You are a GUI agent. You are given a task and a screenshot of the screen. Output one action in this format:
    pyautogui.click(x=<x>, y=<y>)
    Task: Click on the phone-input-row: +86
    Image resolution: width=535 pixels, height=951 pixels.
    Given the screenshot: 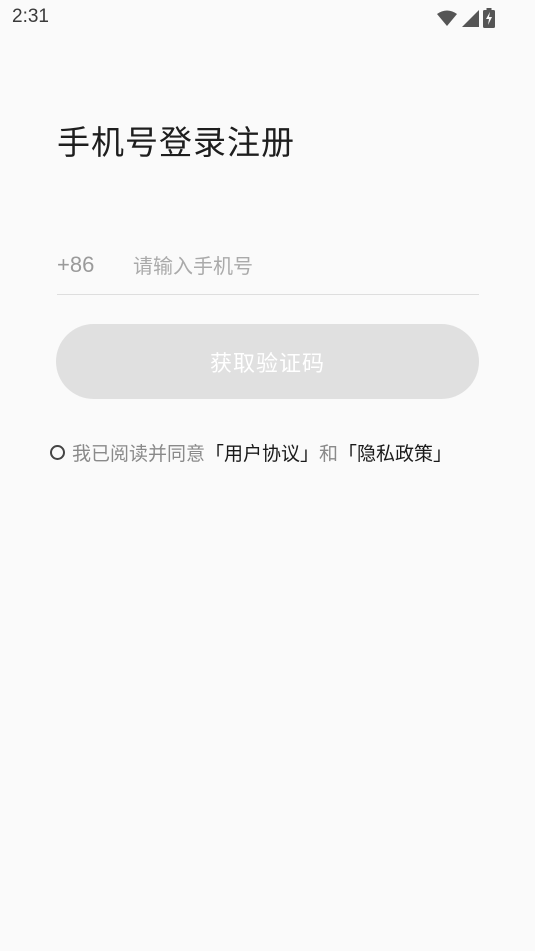 What is the action you would take?
    pyautogui.click(x=268, y=270)
    